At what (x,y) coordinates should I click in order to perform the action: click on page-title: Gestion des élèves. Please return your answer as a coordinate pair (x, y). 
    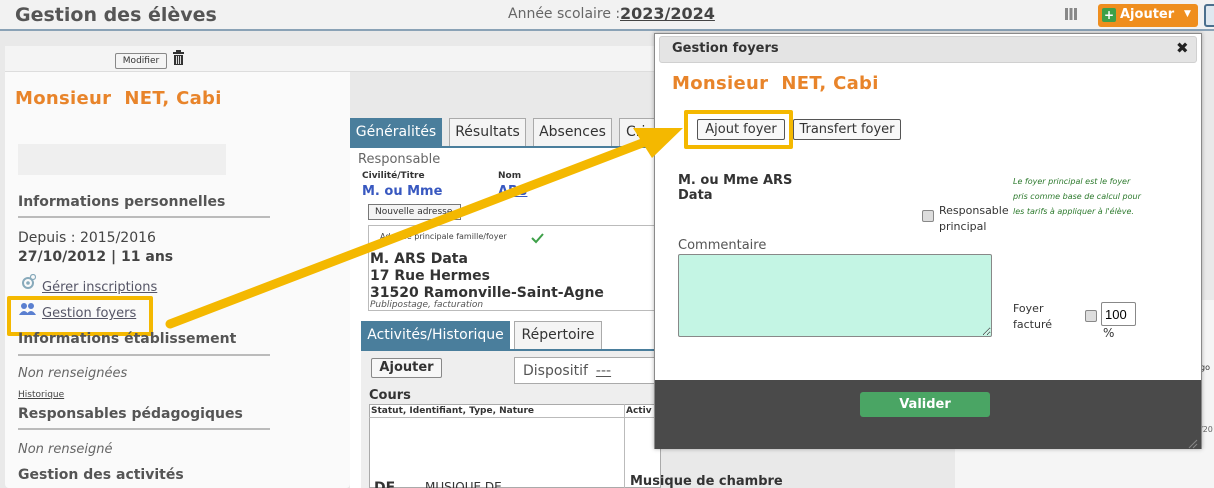
    Looking at the image, I should click on (116, 15).